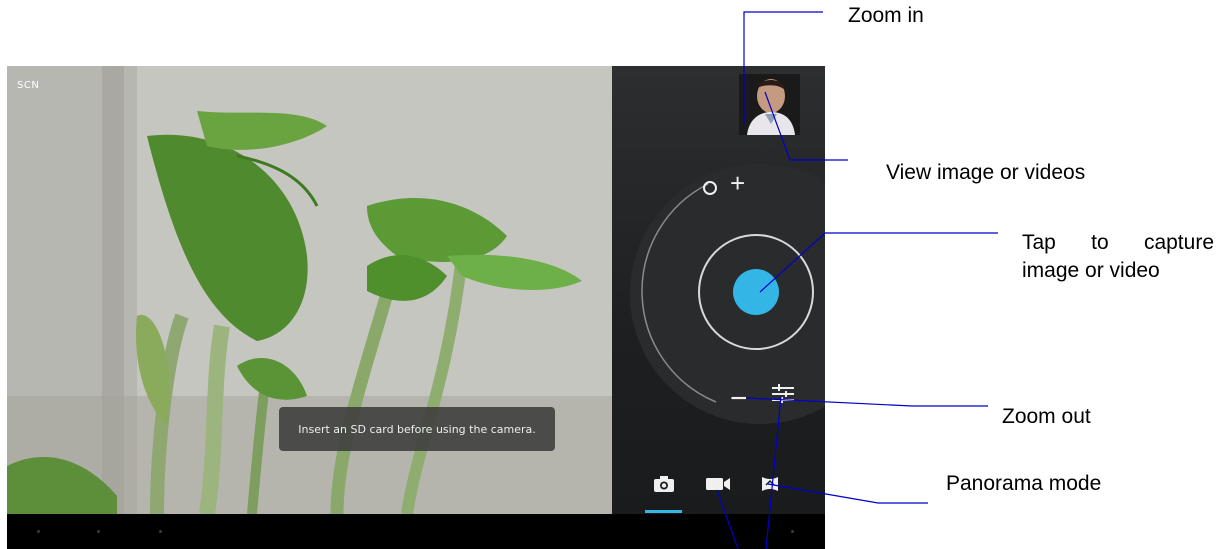 The image size is (1229, 549). I want to click on mode-switcher, so click(718, 491).